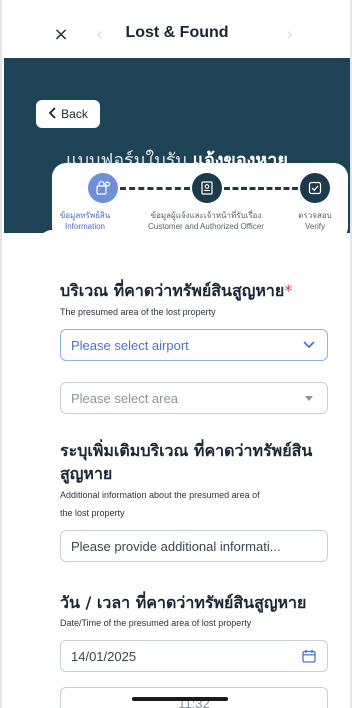 The height and width of the screenshot is (708, 352). What do you see at coordinates (309, 345) in the screenshot?
I see `chevron-down-icon` at bounding box center [309, 345].